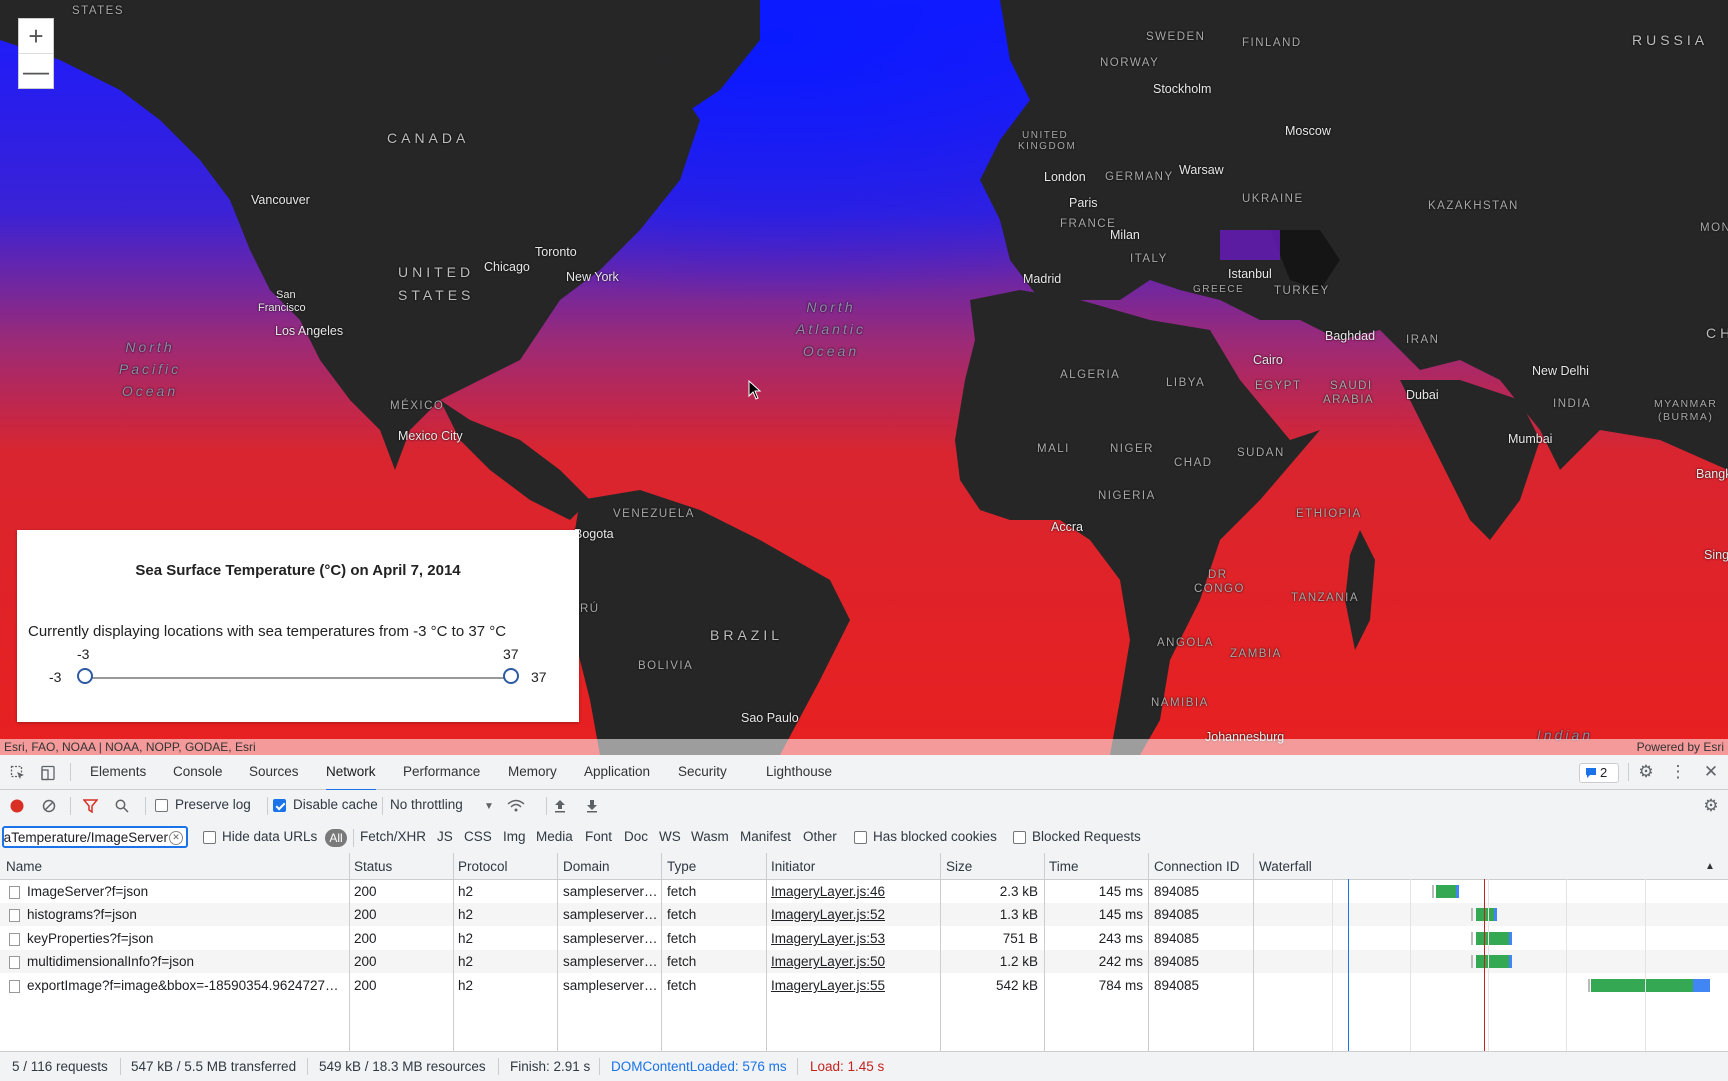  What do you see at coordinates (483, 866) in the screenshot?
I see `column-header-protocol: Protocol` at bounding box center [483, 866].